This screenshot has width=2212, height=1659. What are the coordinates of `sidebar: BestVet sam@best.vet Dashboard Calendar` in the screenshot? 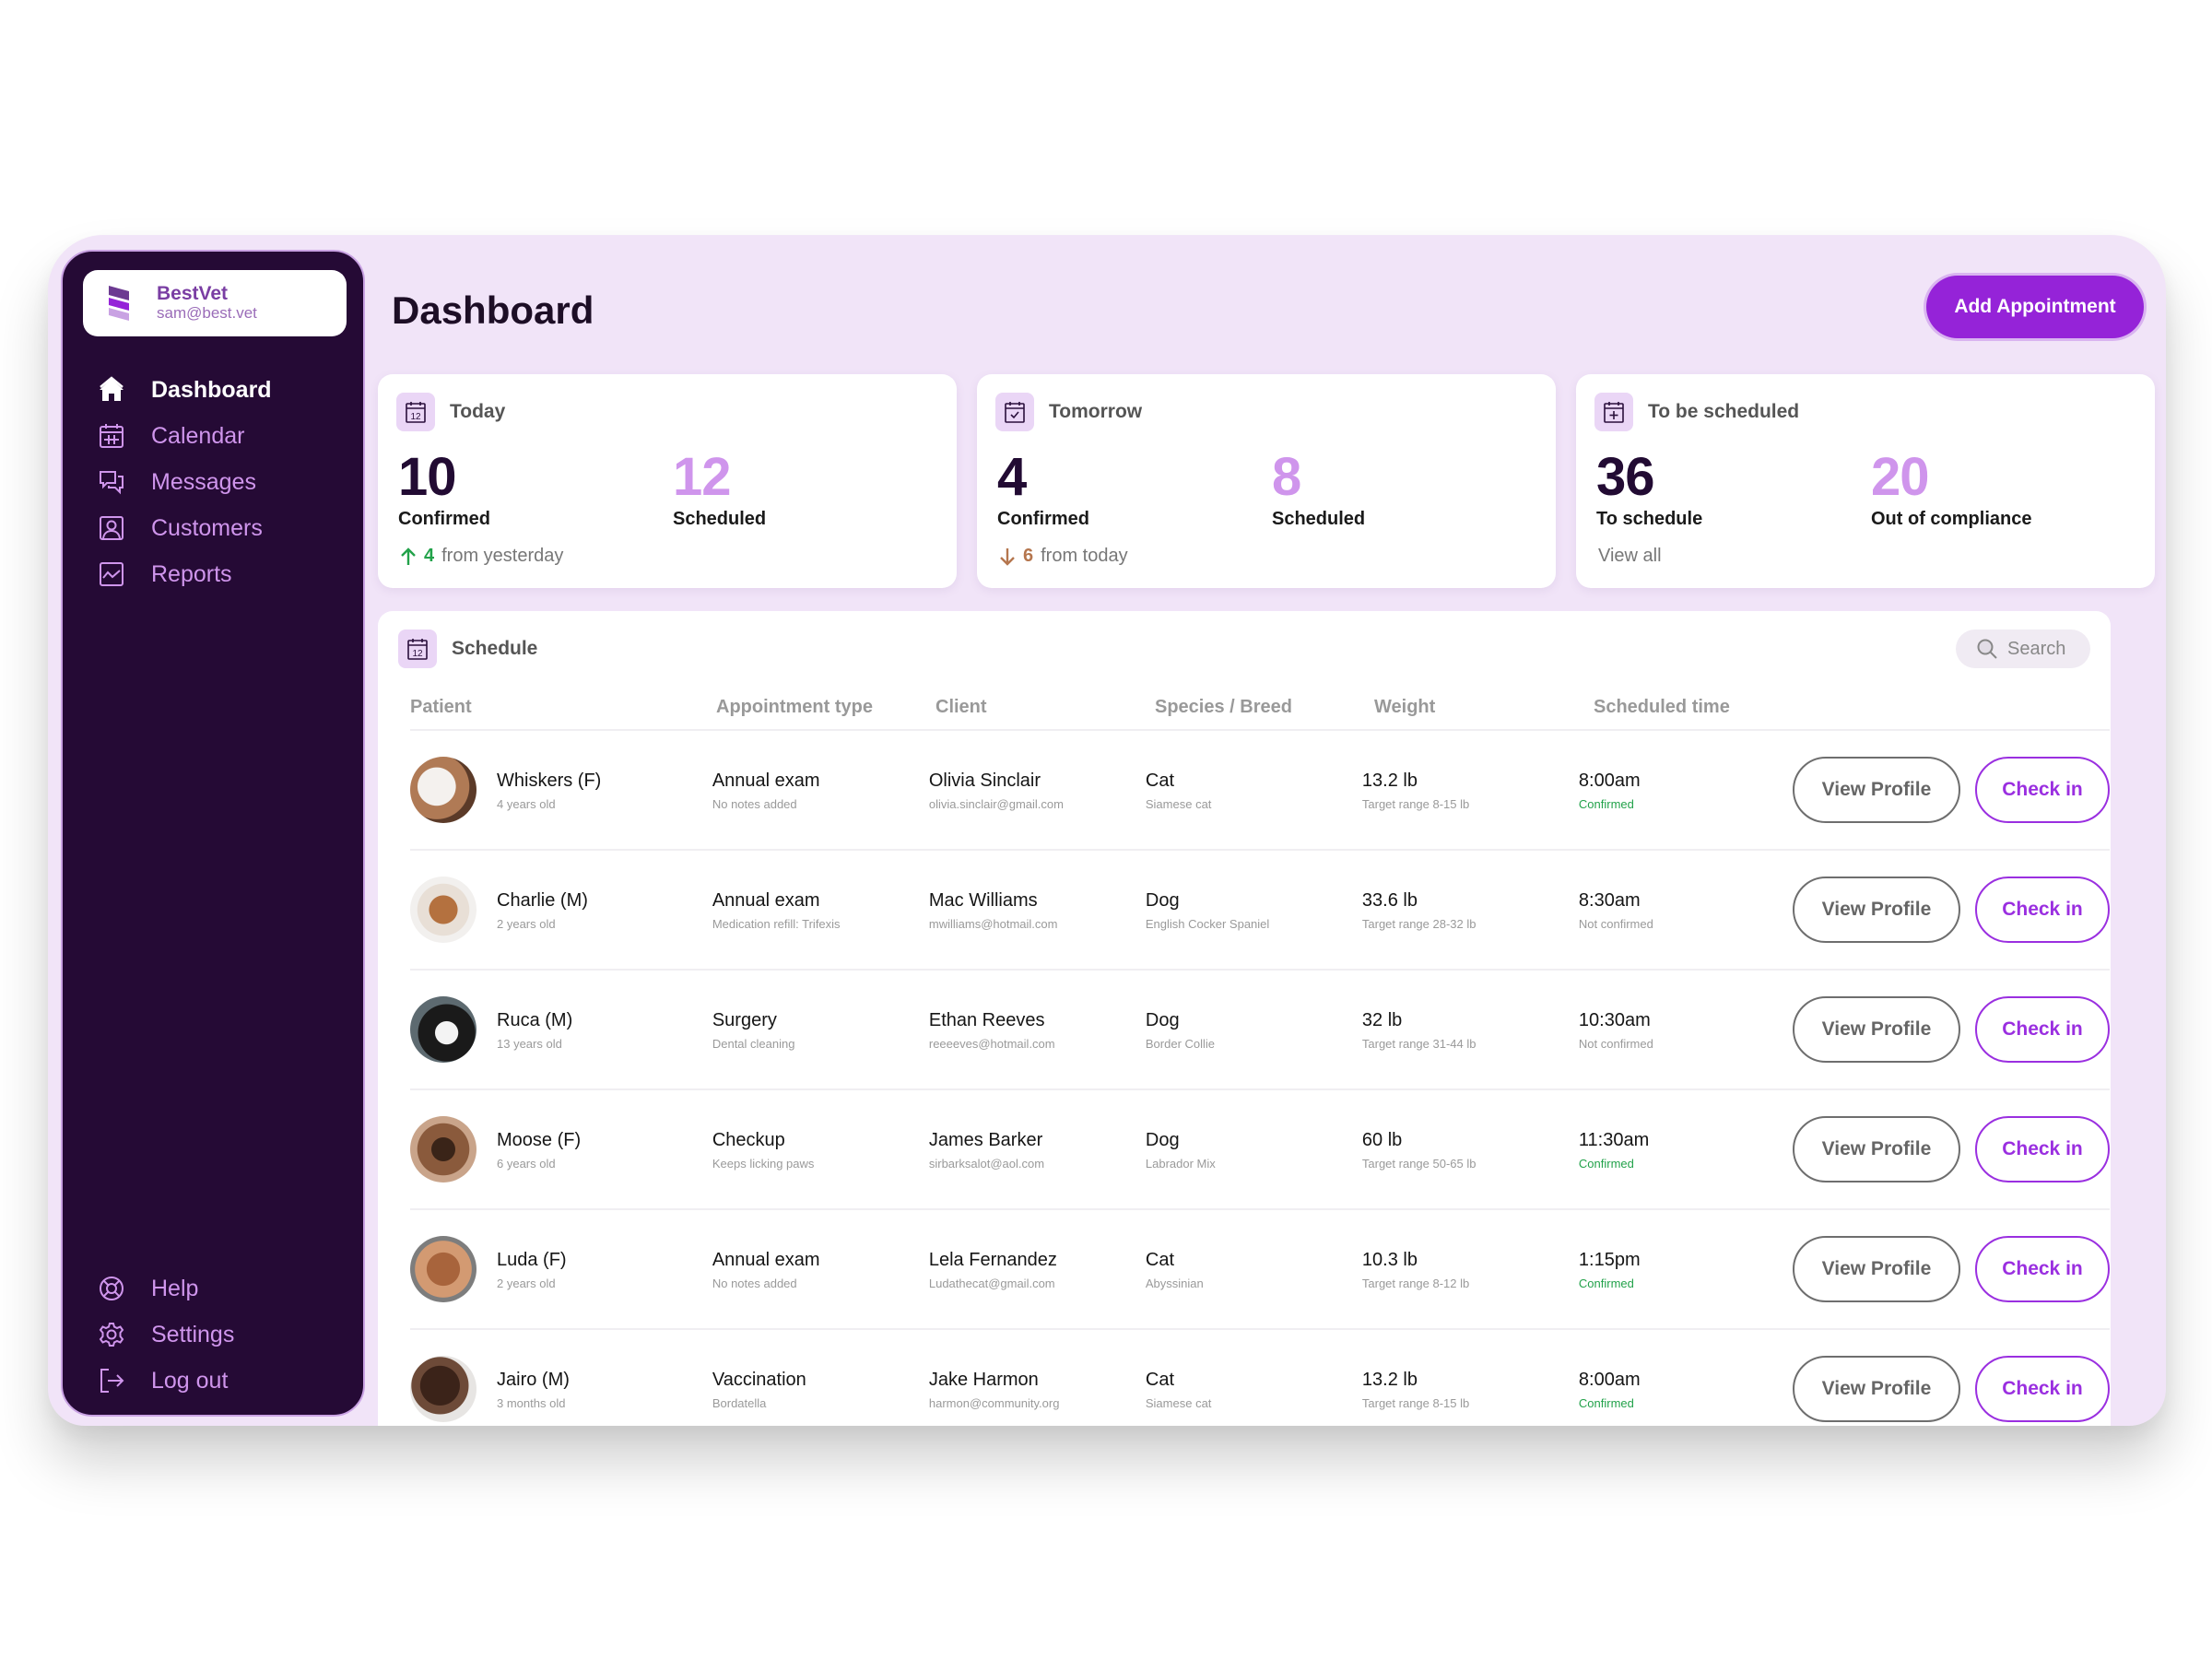 It's located at (213, 833).